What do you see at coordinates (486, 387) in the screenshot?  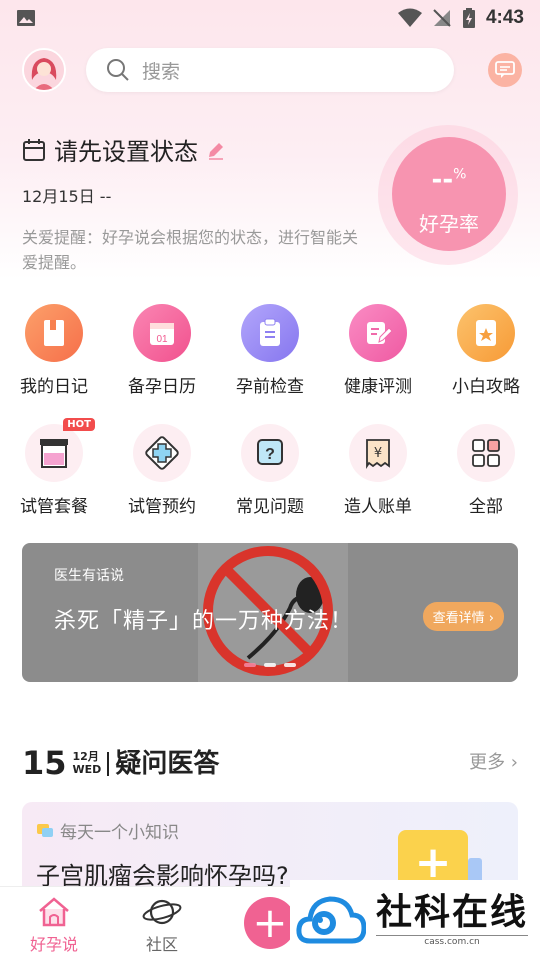 I see `grid-label: 小白攻略` at bounding box center [486, 387].